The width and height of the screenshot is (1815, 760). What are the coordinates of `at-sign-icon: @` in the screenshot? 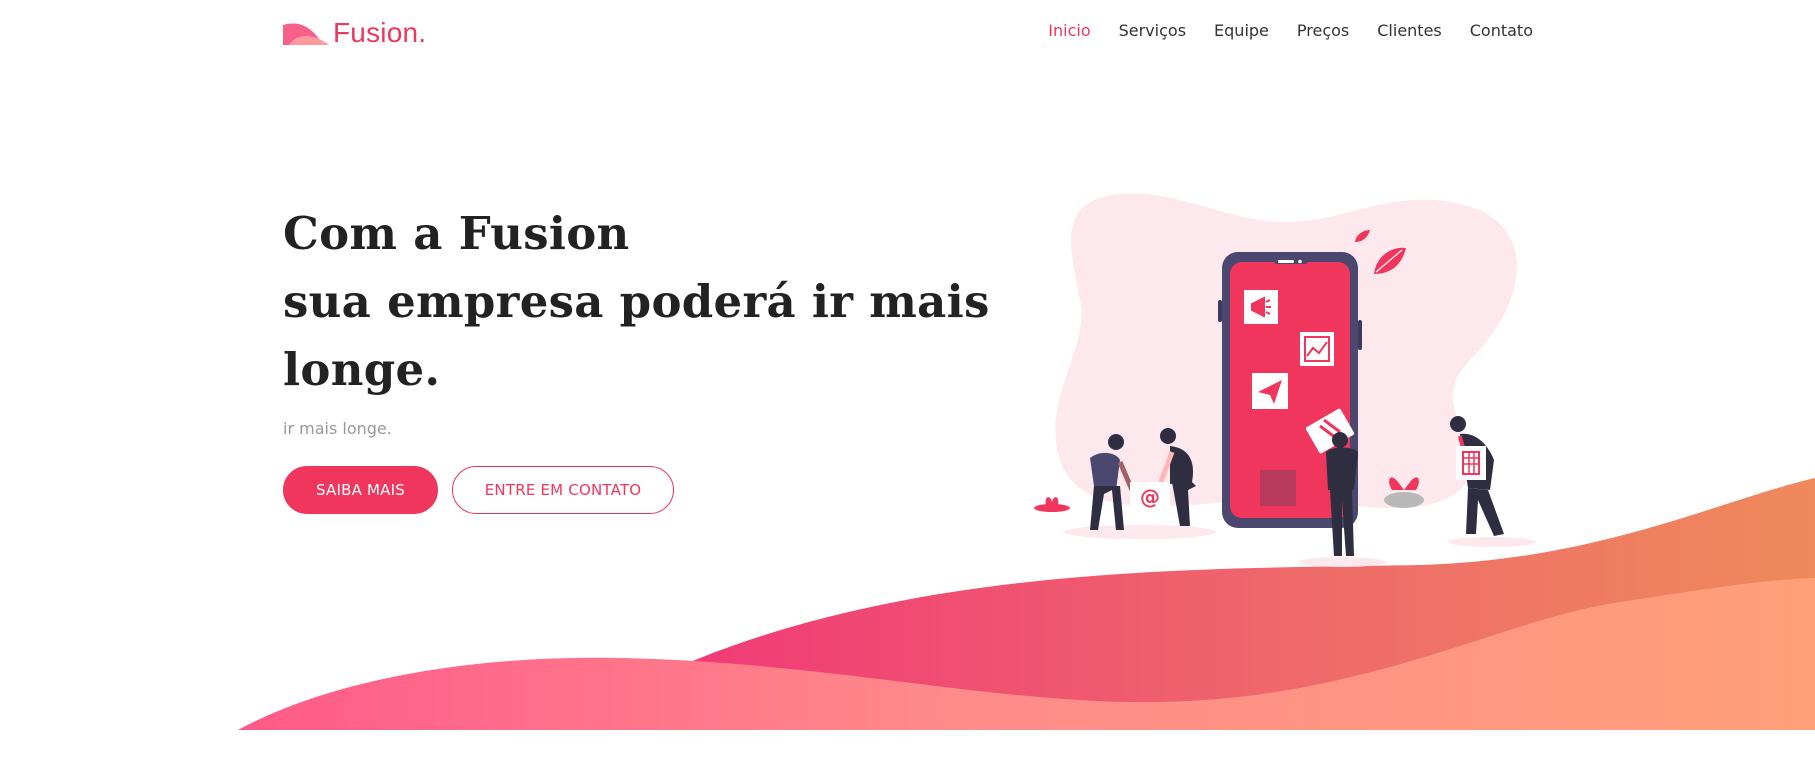 It's located at (1150, 497).